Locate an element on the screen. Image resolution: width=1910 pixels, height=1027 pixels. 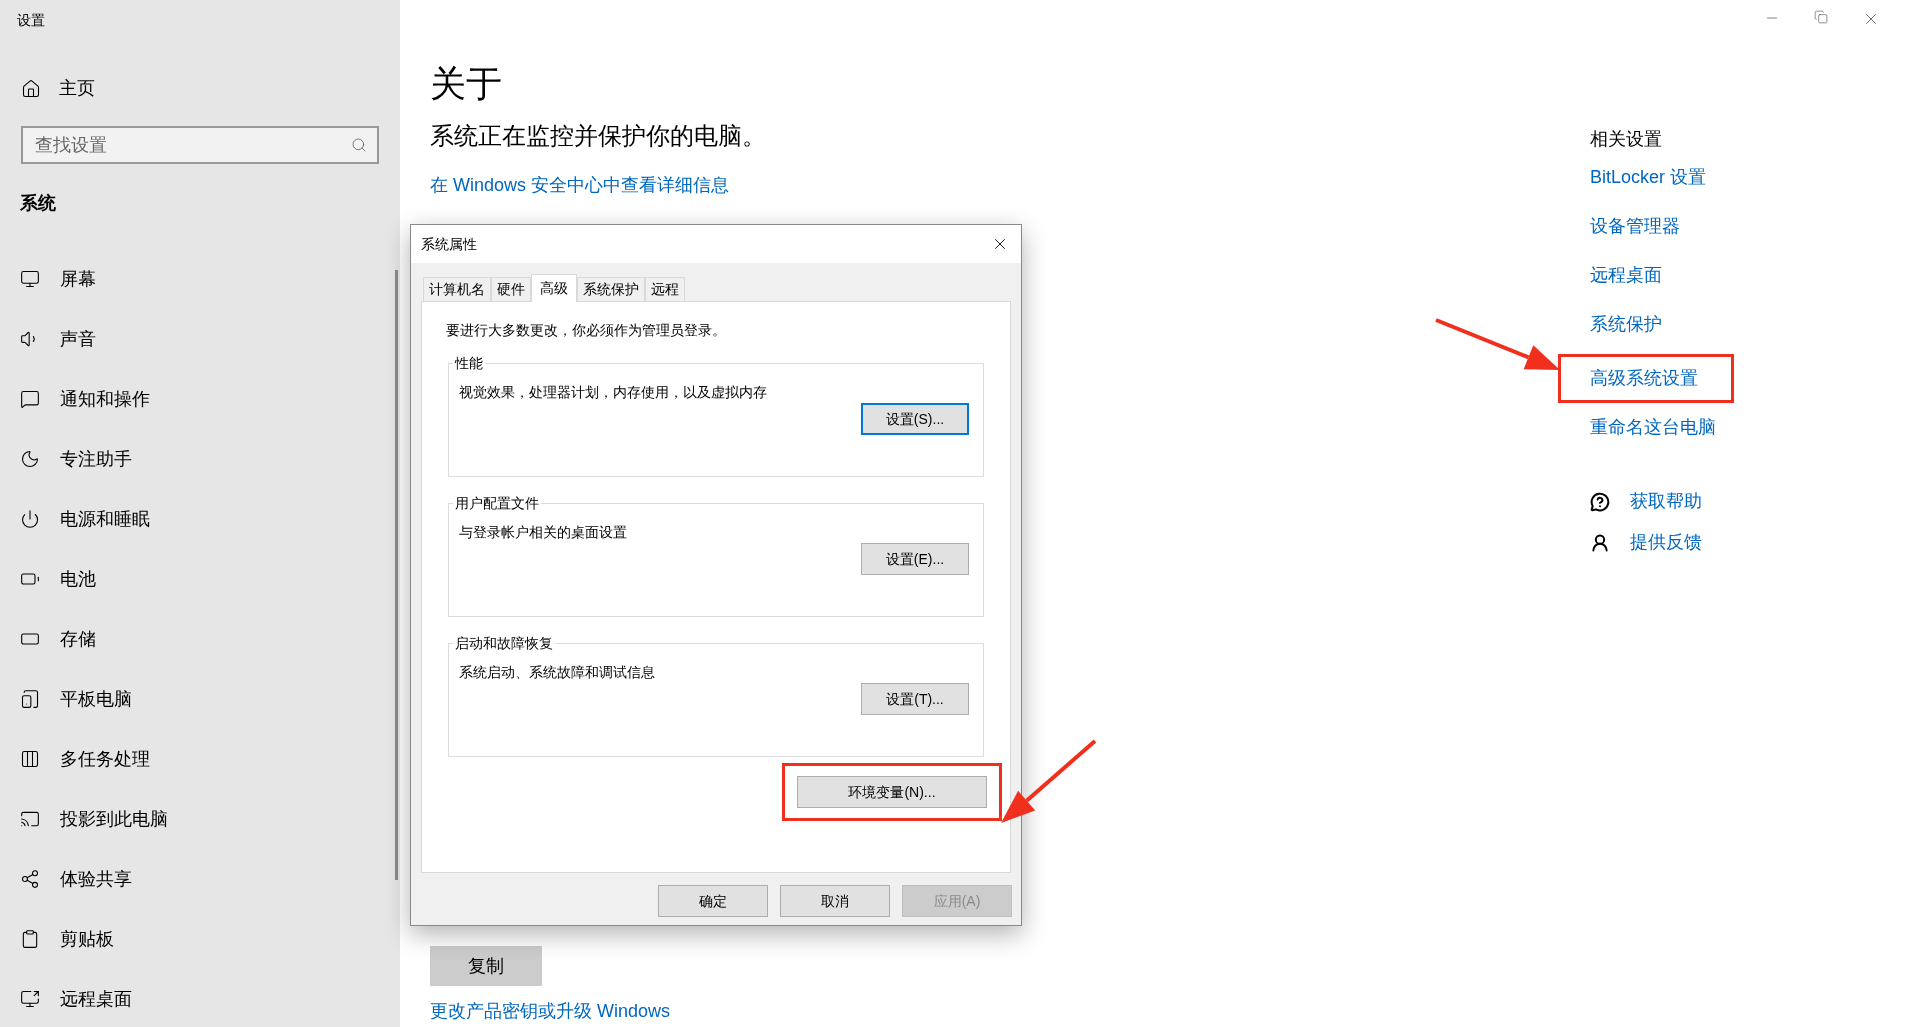
window-title: 设置 is located at coordinates (30, 20).